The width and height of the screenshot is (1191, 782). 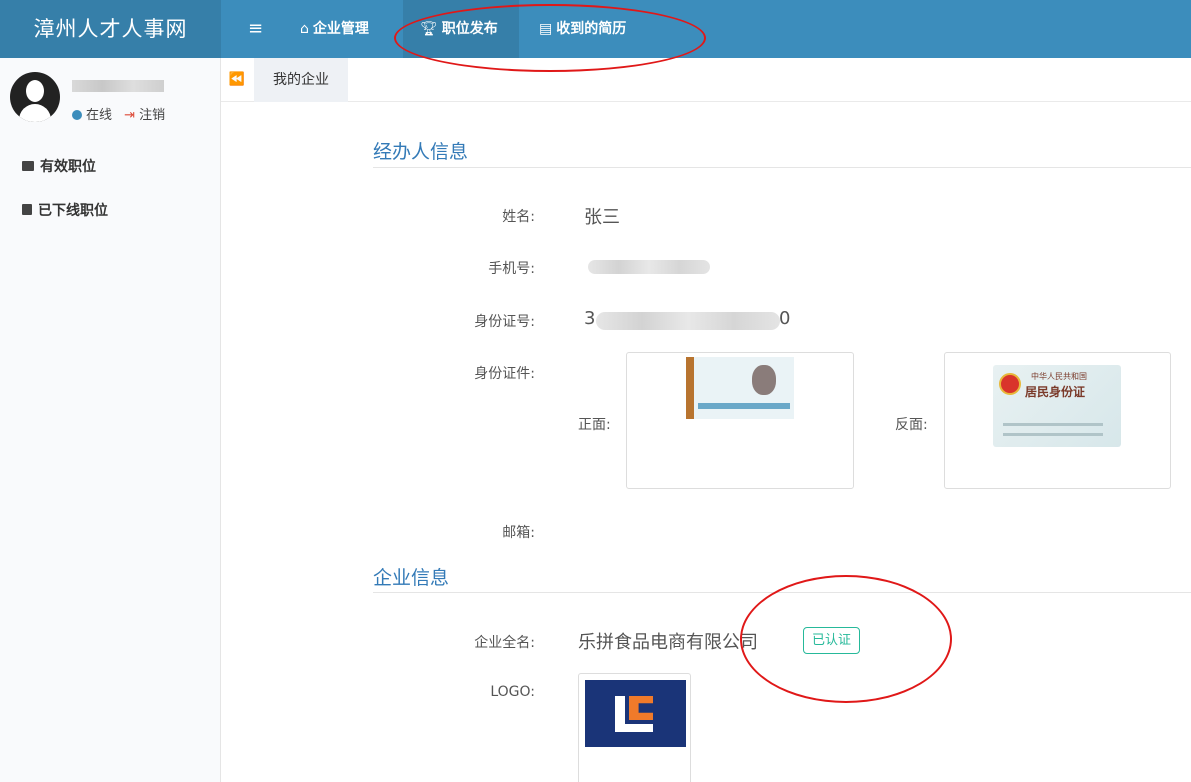 I want to click on nav-enterprise-management: ⌂ 企业管理, so click(x=334, y=29).